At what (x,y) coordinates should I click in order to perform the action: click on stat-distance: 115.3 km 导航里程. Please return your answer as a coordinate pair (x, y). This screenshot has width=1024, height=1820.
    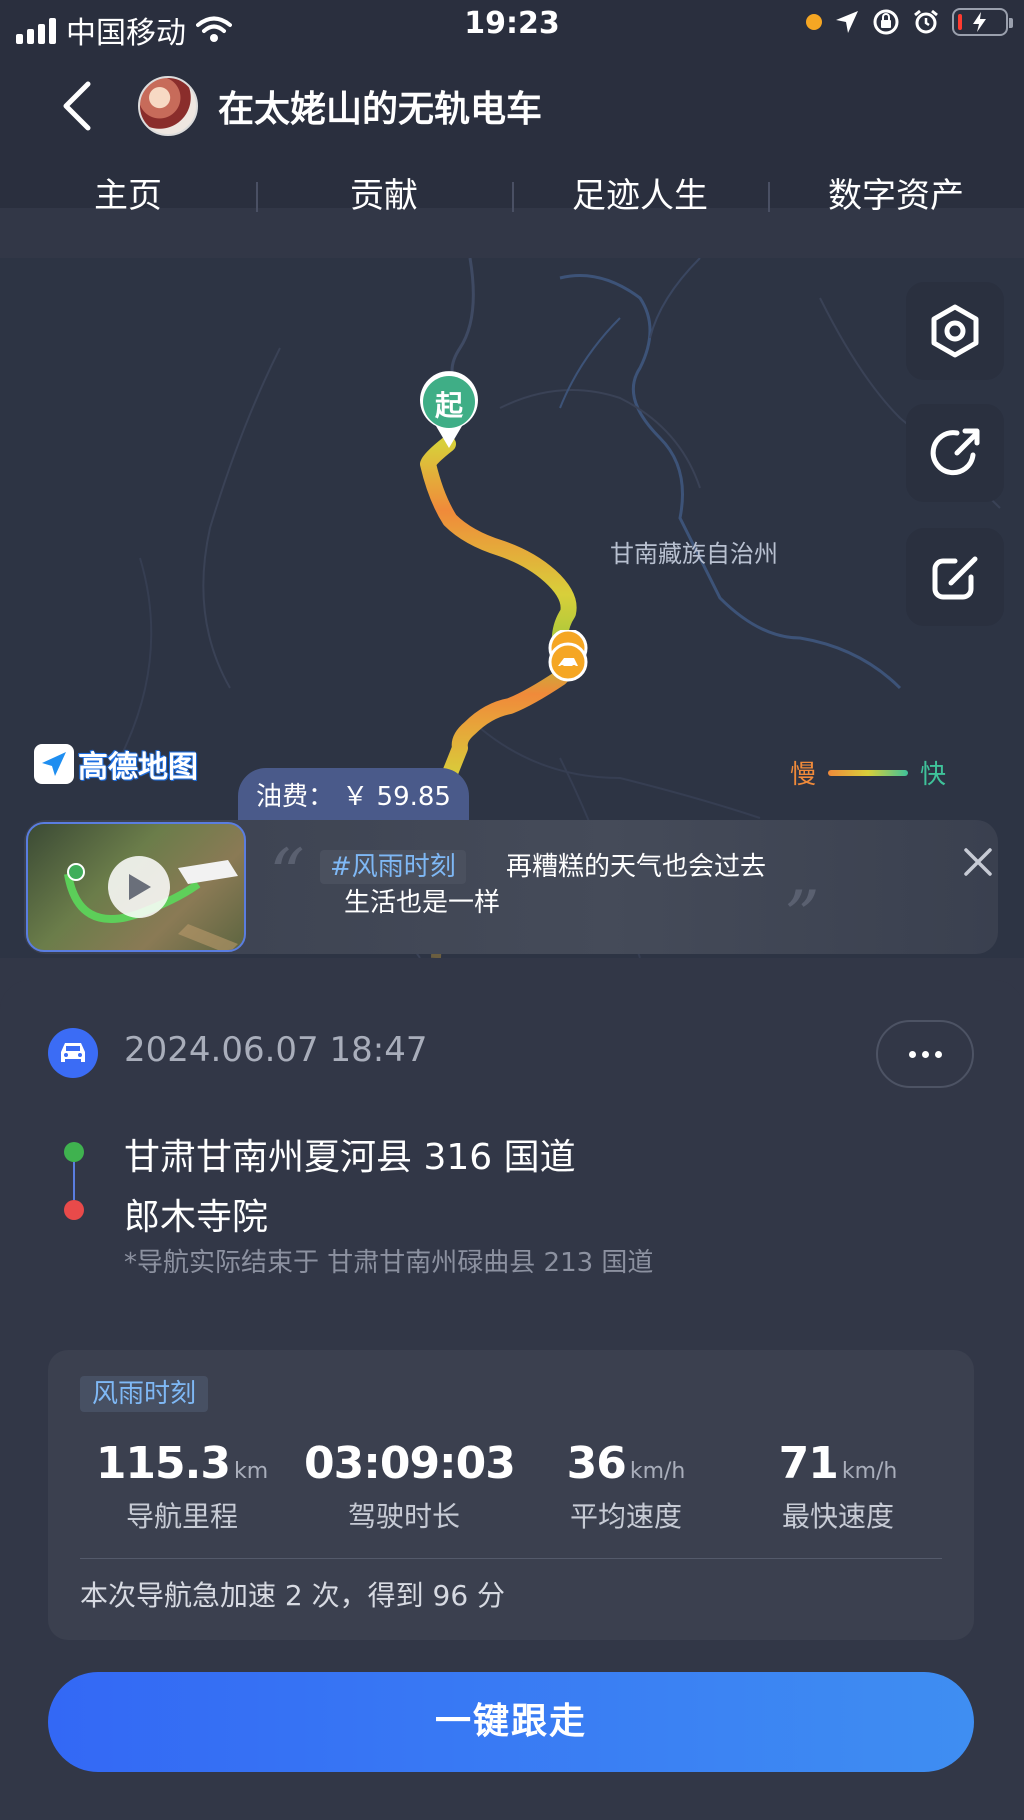
    Looking at the image, I should click on (182, 1486).